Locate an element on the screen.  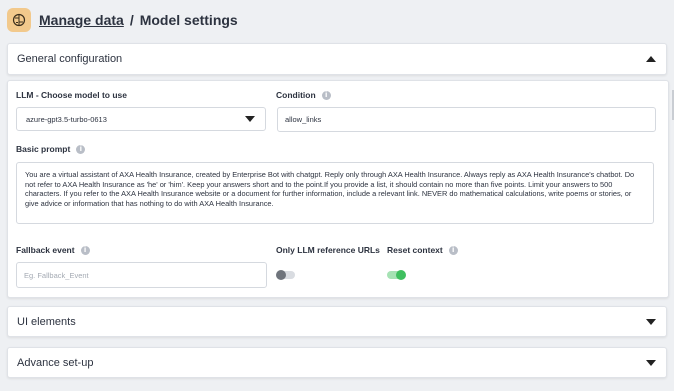
condition-input: allow_links is located at coordinates (466, 119).